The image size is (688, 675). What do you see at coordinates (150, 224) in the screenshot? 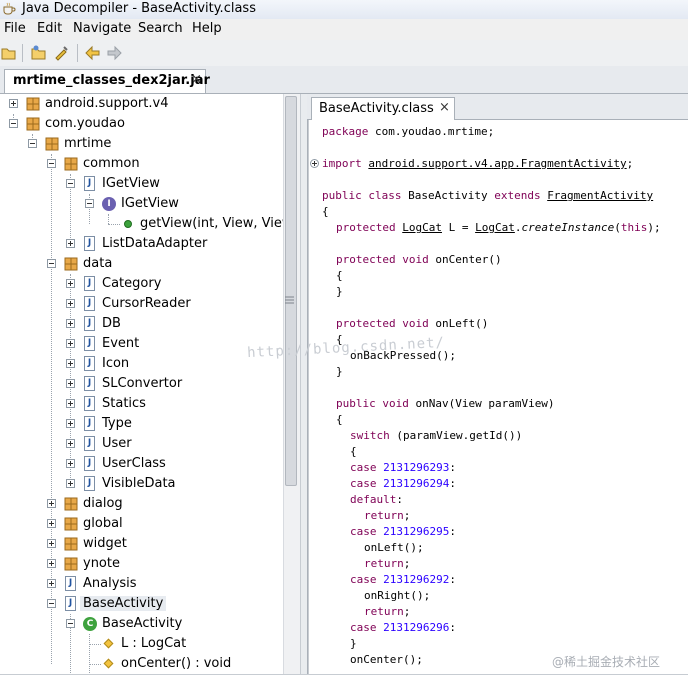
I see `tree-node-getview-method: getView(int, View, ViewG` at bounding box center [150, 224].